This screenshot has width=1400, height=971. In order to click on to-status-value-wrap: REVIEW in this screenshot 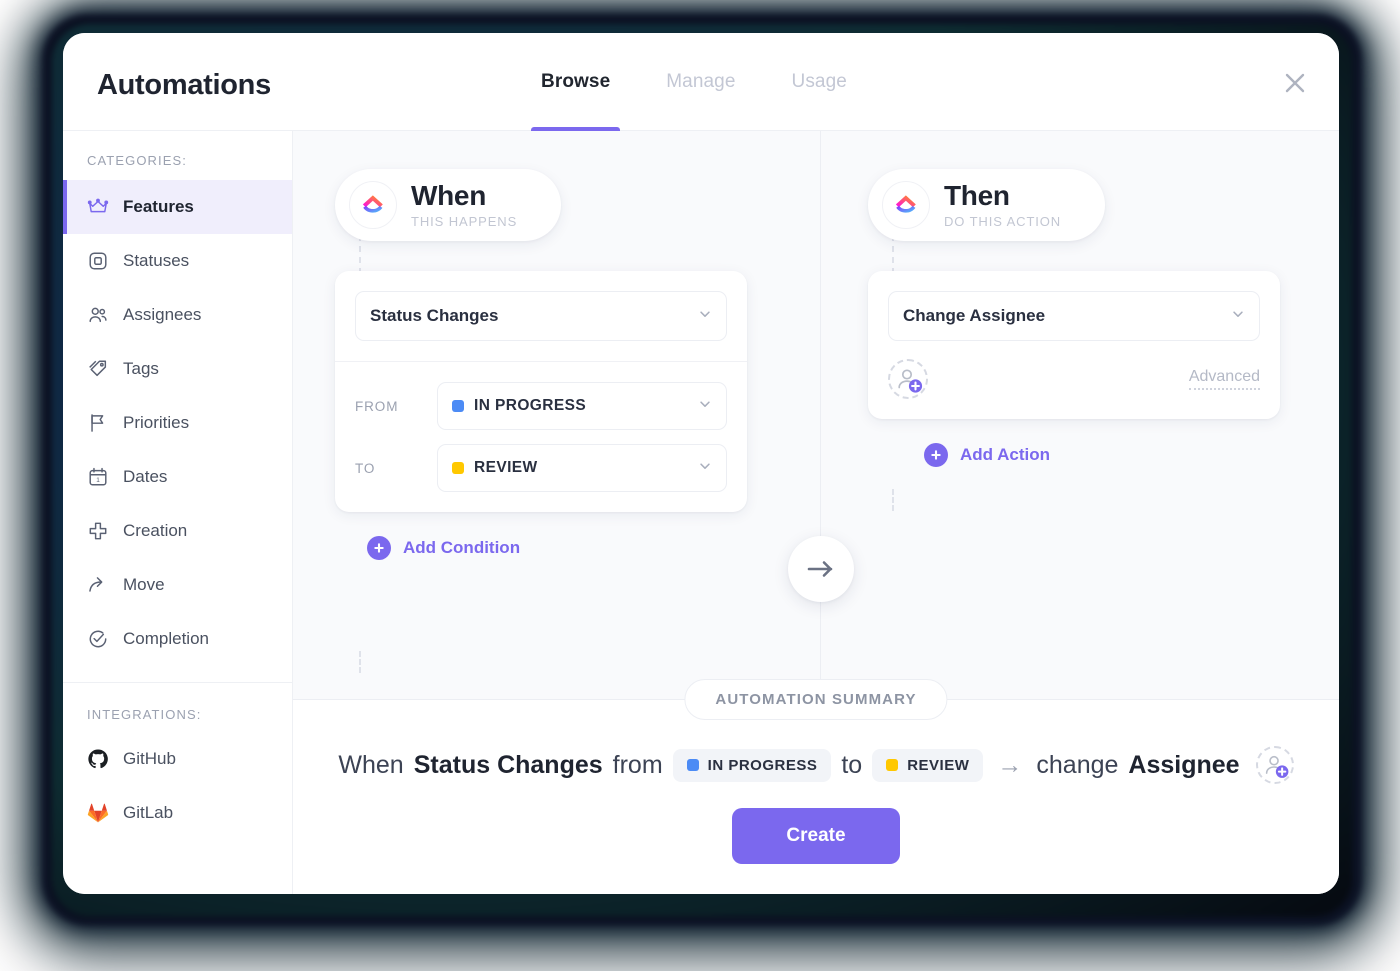, I will do `click(495, 468)`.